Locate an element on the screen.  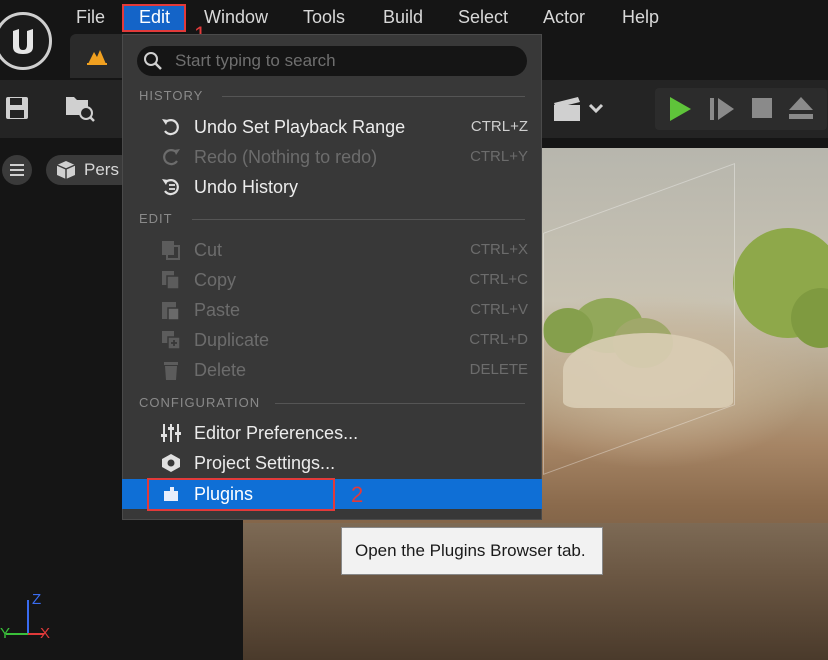
menu-item-undo-history: Undo History is located at coordinates (246, 187).